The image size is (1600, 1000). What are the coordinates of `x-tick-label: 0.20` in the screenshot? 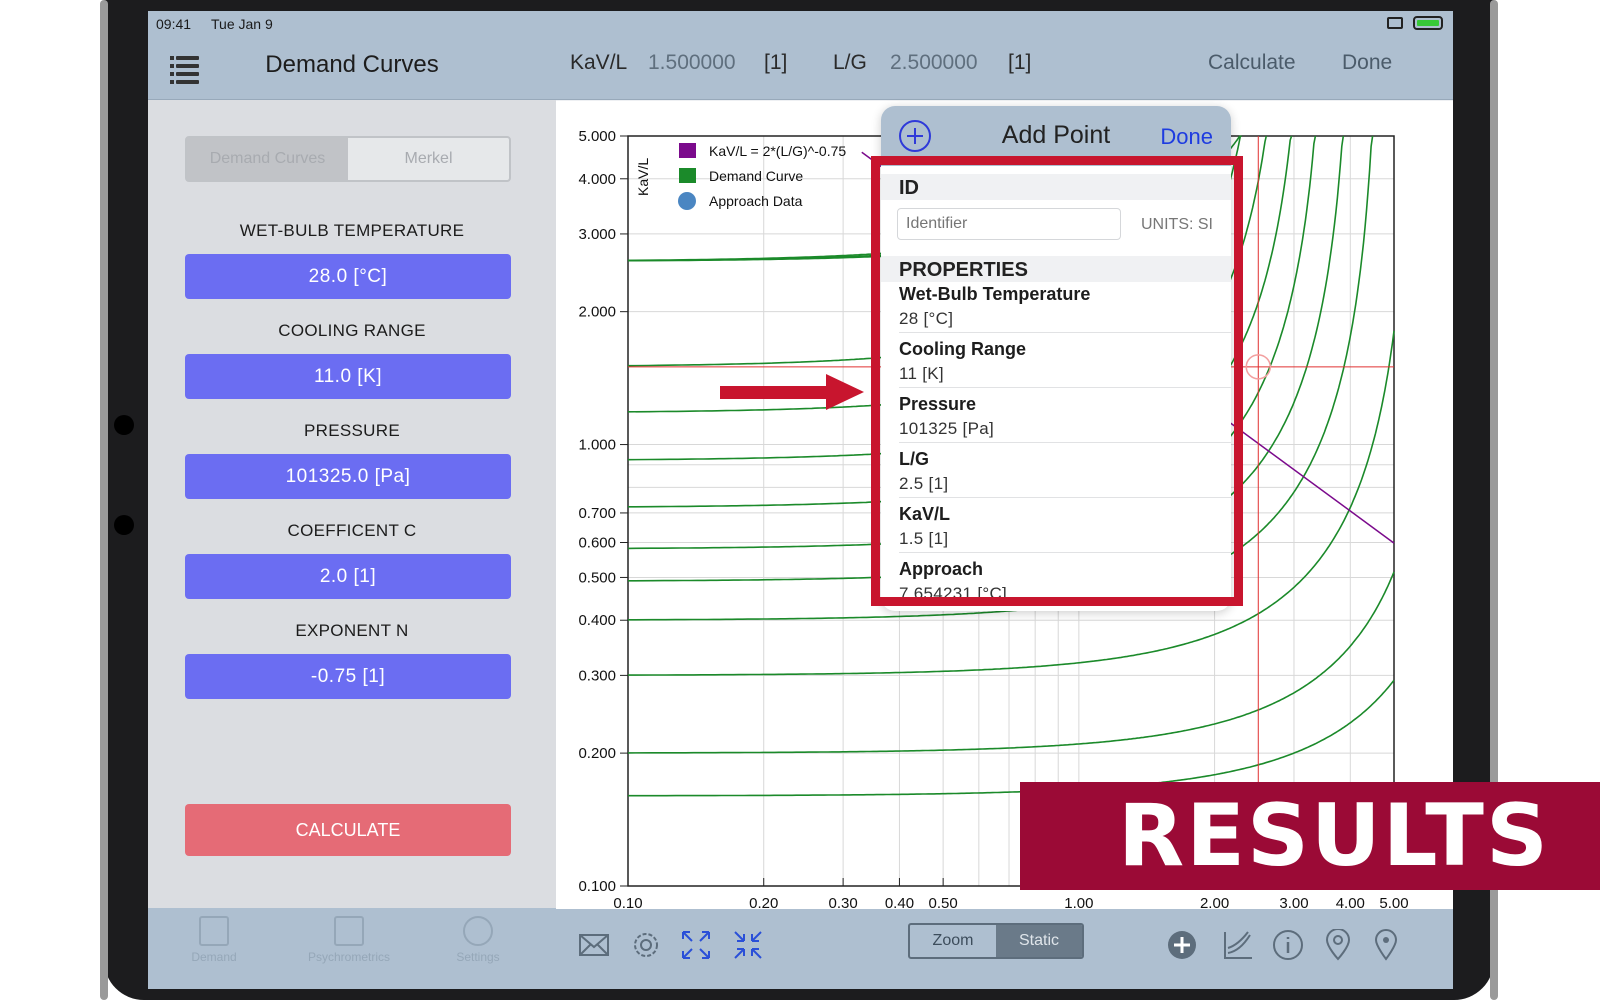 It's located at (763, 902).